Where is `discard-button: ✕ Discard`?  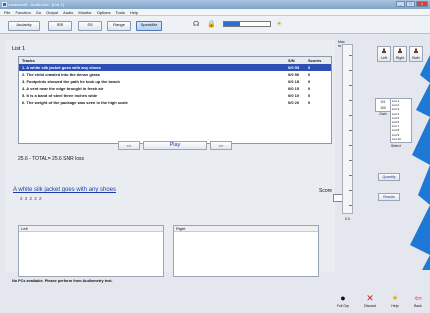 discard-button: ✕ Discard is located at coordinates (370, 303).